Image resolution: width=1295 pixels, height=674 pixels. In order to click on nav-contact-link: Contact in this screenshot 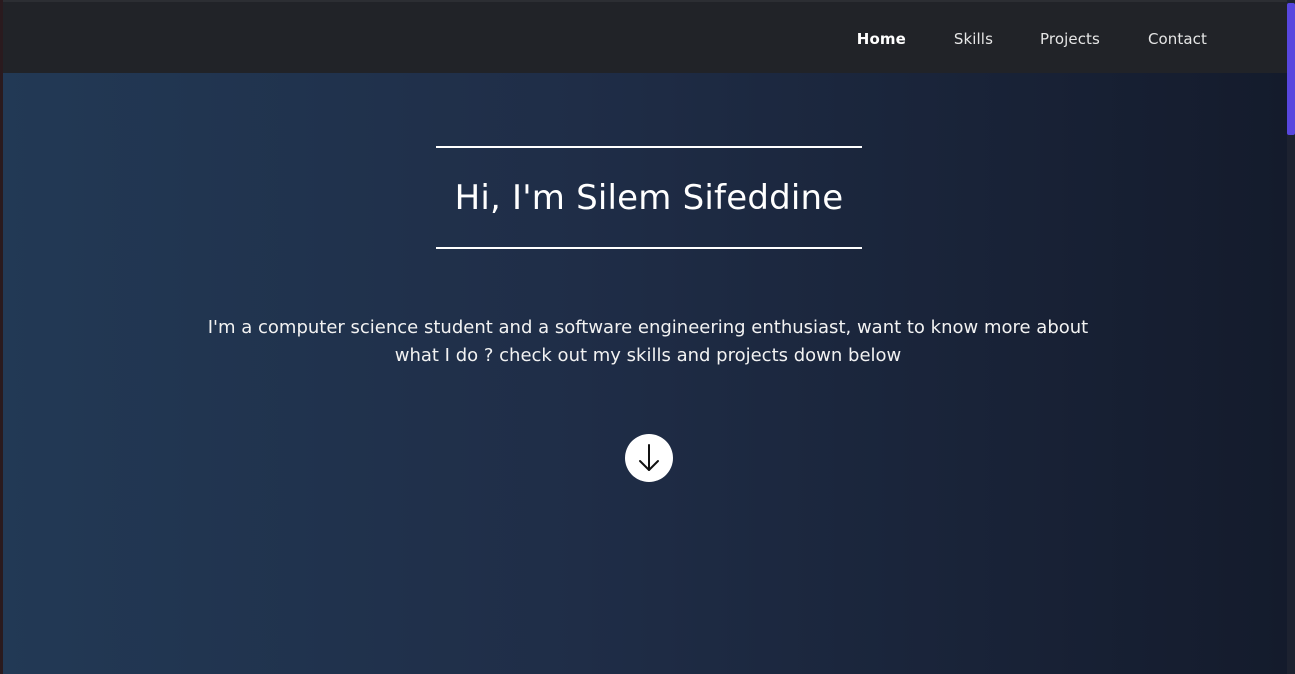, I will do `click(1177, 39)`.